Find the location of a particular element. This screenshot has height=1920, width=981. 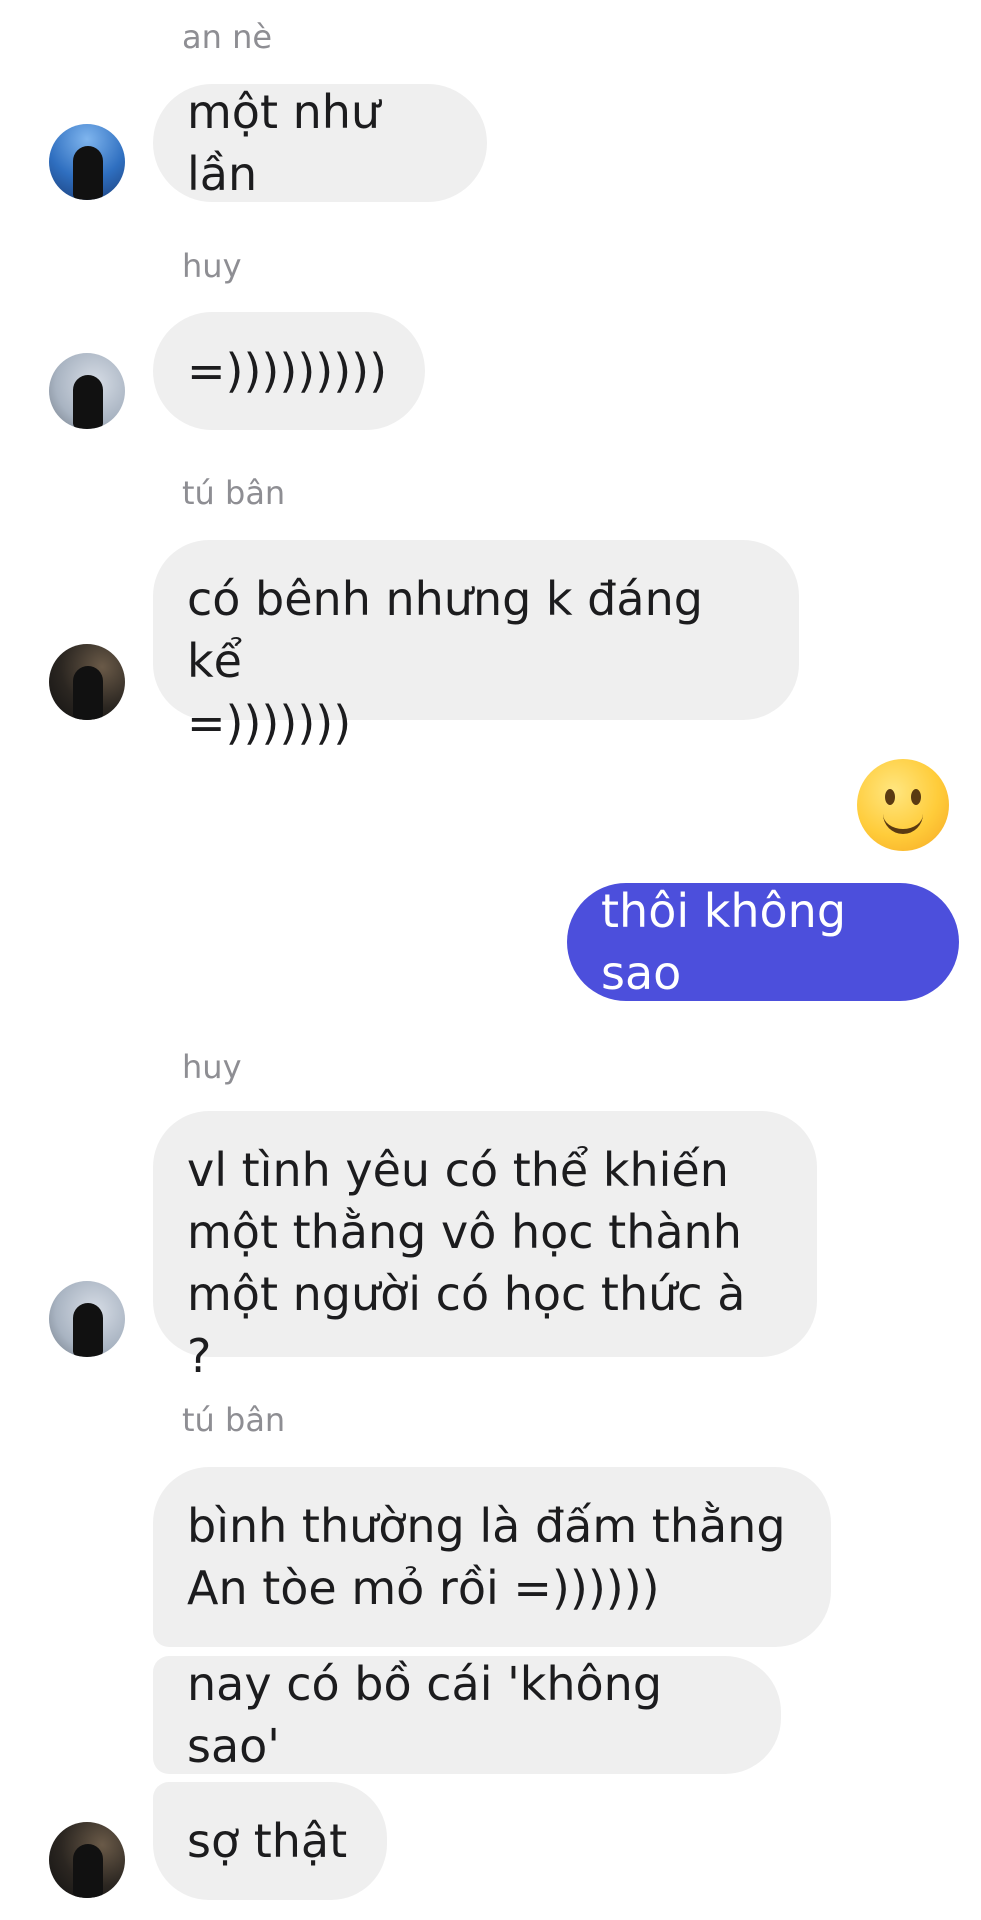

message-bubble: sợ thật is located at coordinates (270, 1841).